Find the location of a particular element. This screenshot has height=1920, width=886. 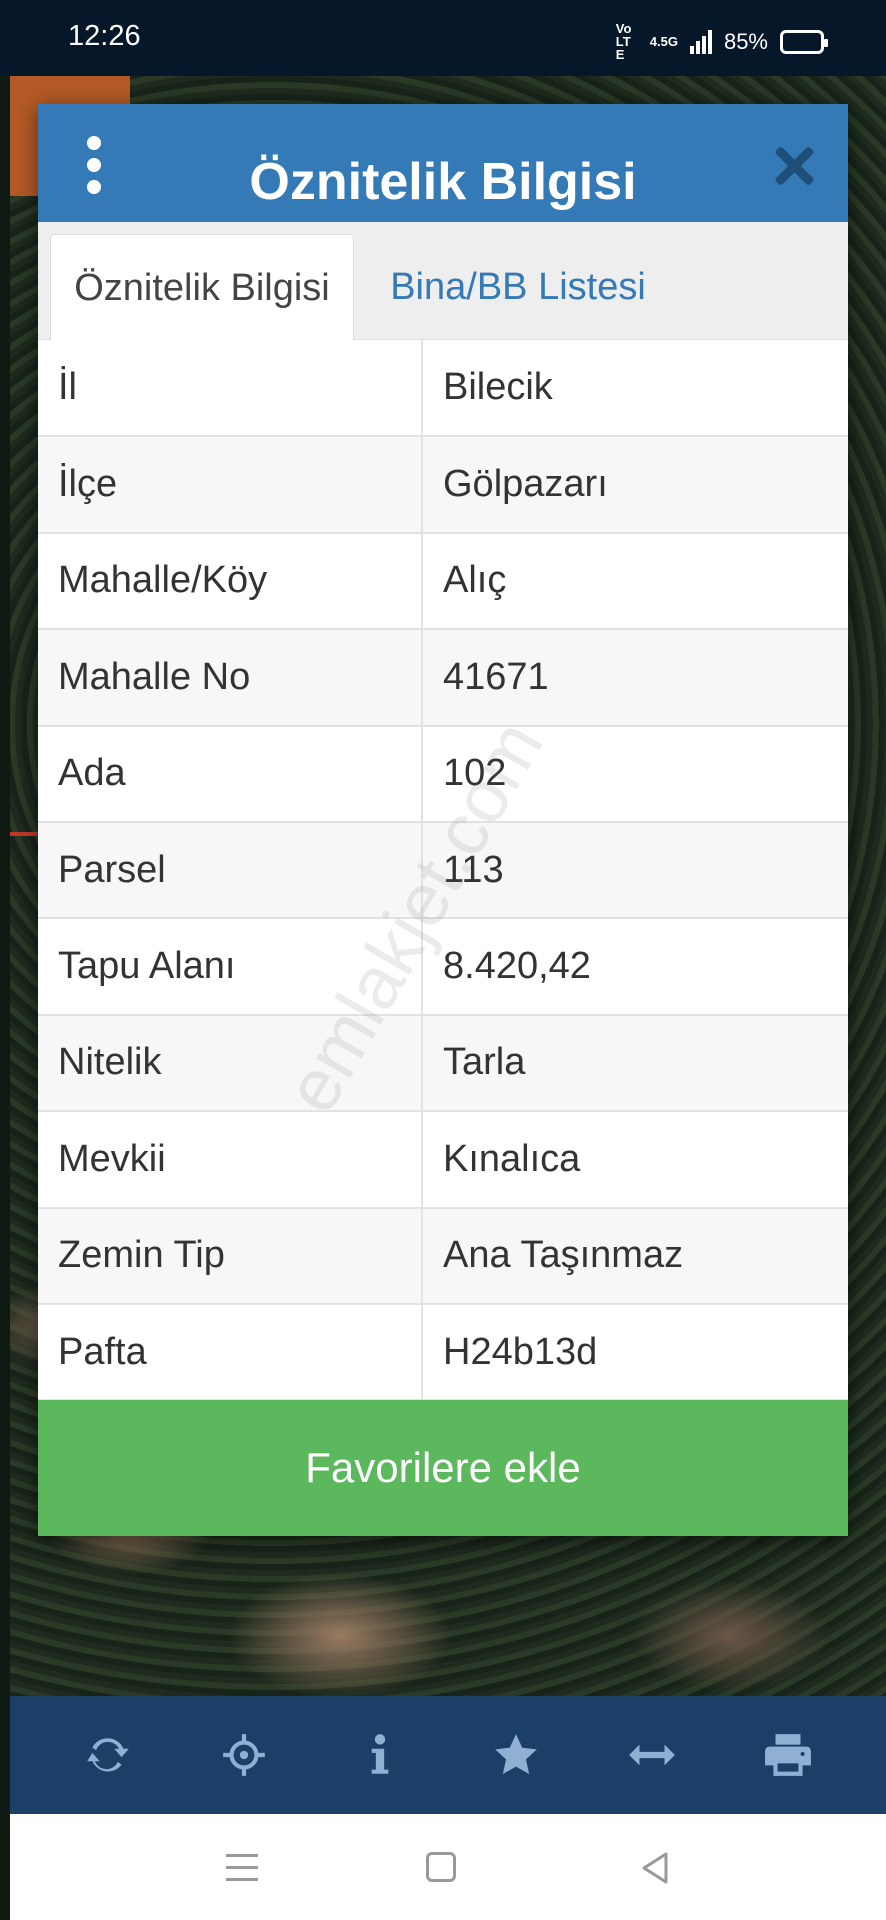

table-row: Ada 102 is located at coordinates (443, 774).